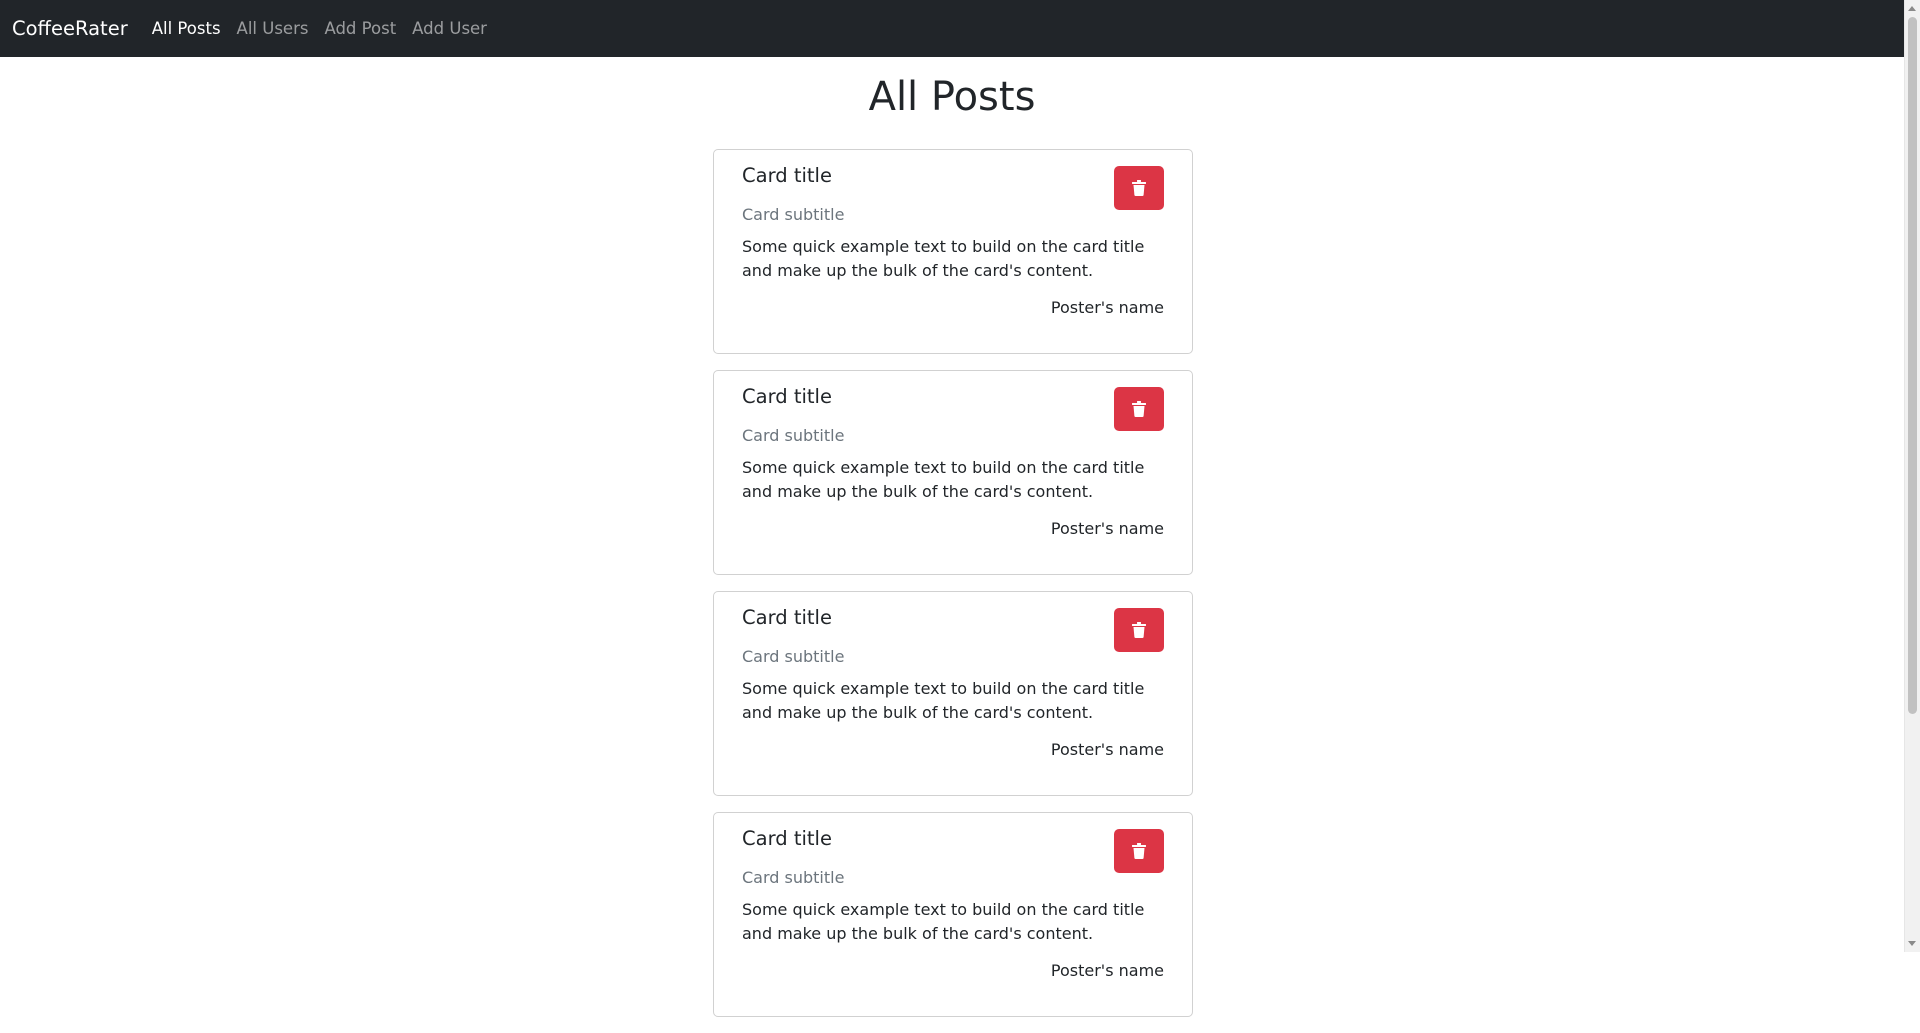 This screenshot has width=1920, height=1033. What do you see at coordinates (1912, 365) in the screenshot?
I see `scrollbar-thumb` at bounding box center [1912, 365].